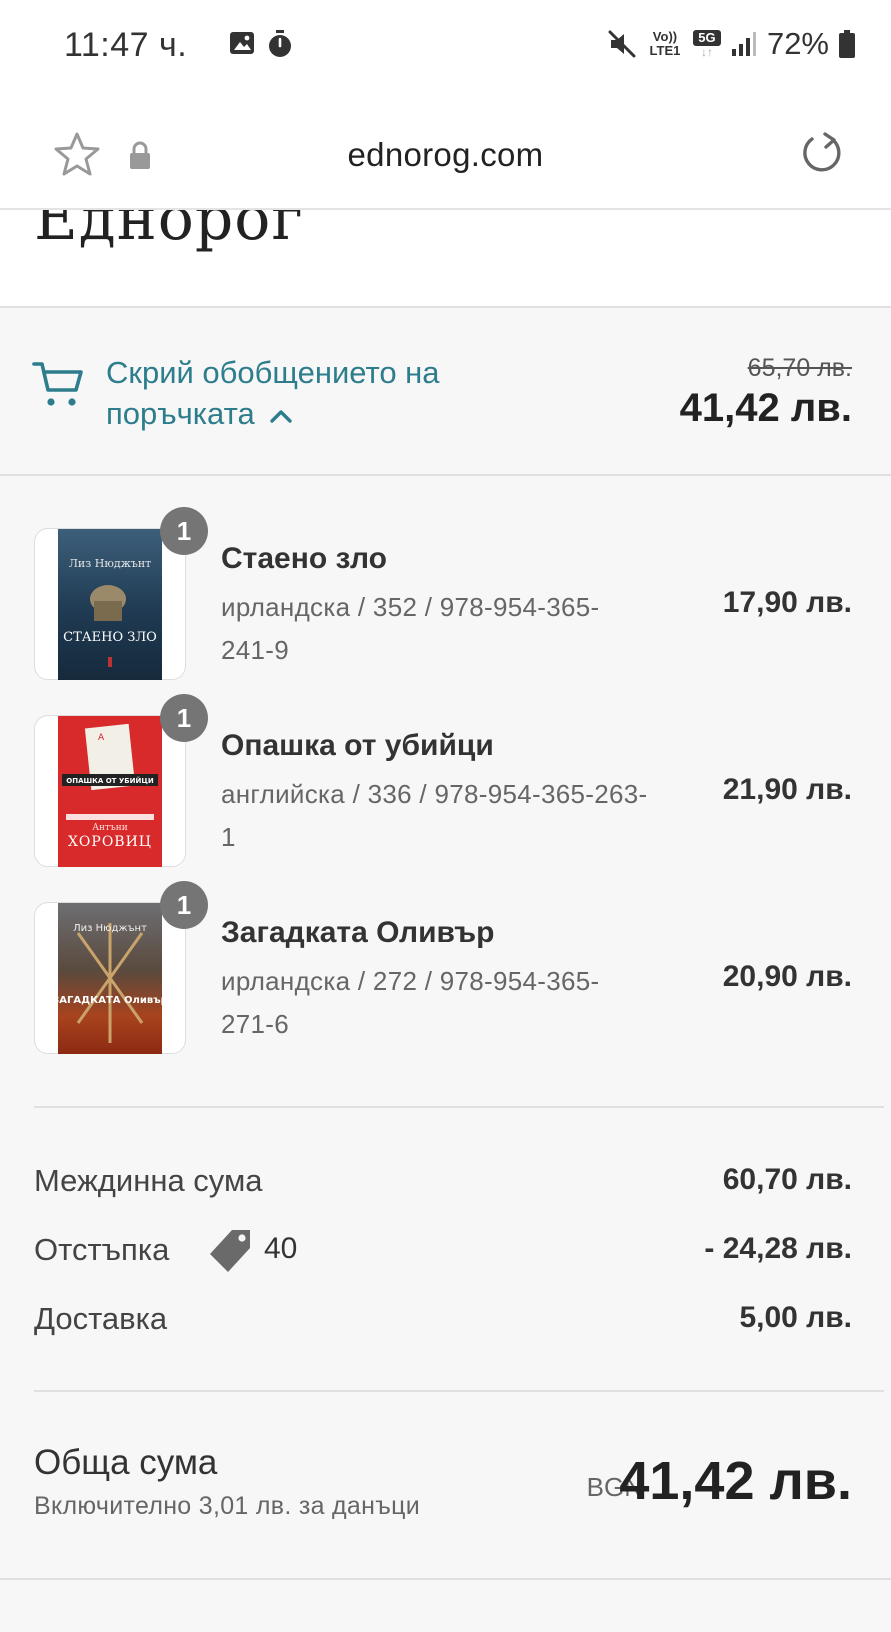 The image size is (891, 1632). What do you see at coordinates (280, 43) in the screenshot?
I see `timer-icon` at bounding box center [280, 43].